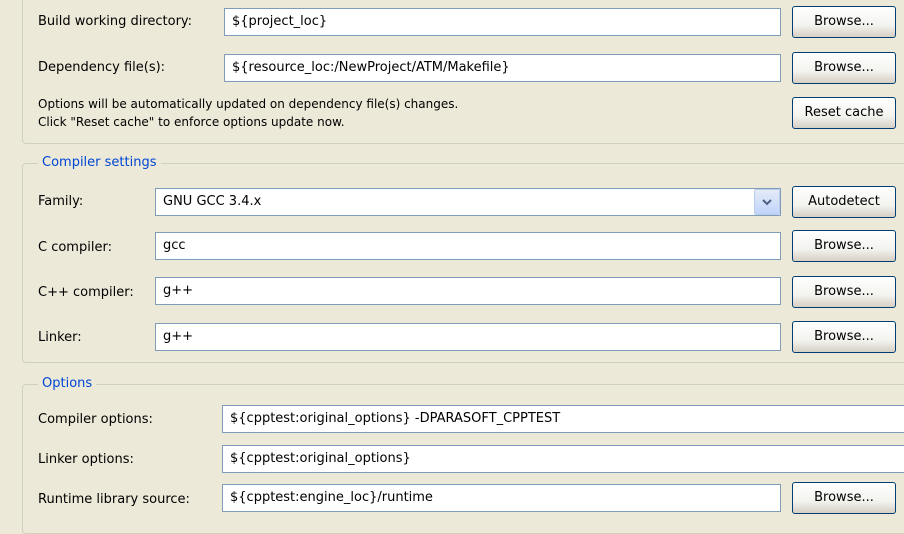 Image resolution: width=904 pixels, height=534 pixels. What do you see at coordinates (115, 21) in the screenshot?
I see `build-working-directory-label: Build working directory:` at bounding box center [115, 21].